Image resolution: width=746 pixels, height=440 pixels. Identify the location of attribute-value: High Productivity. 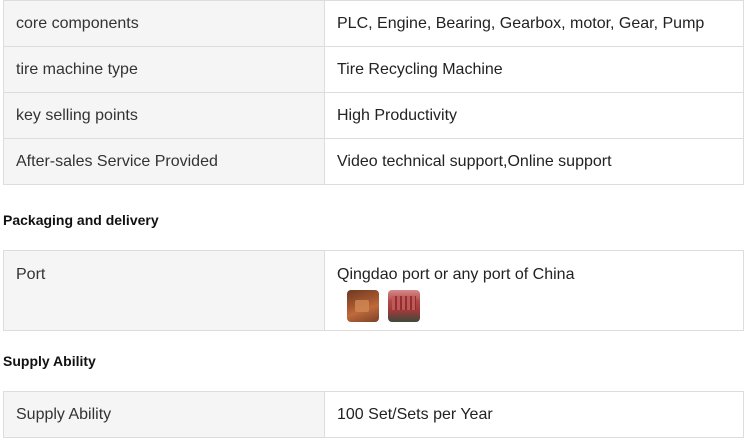
(534, 115).